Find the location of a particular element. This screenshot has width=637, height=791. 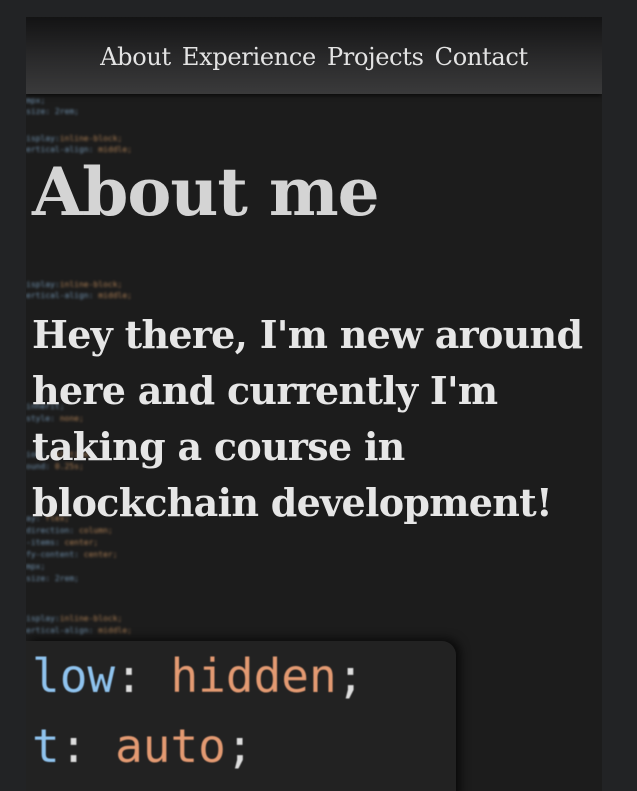

nav-link-projects: Projects is located at coordinates (375, 57).